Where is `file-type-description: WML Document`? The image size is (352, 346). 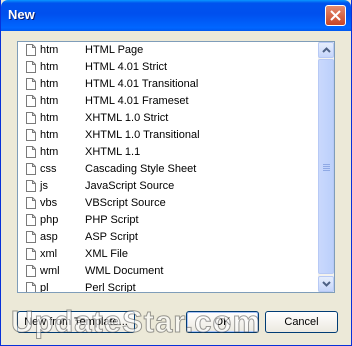 file-type-description: WML Document is located at coordinates (124, 271).